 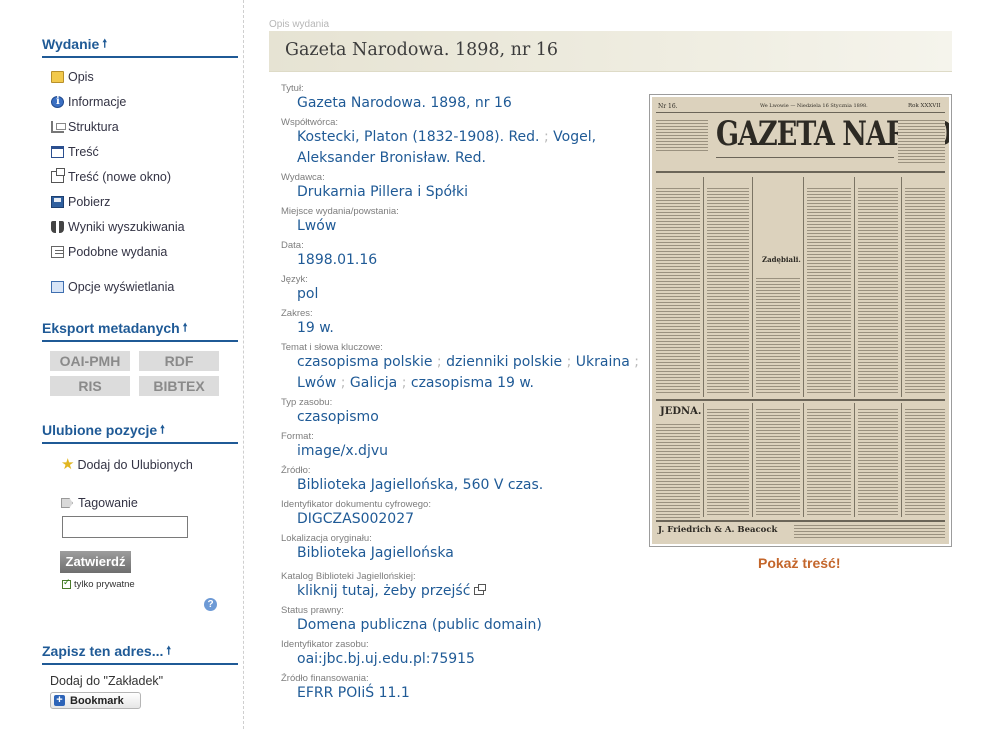 What do you see at coordinates (135, 465) in the screenshot?
I see `add-to-favorites-label: Dodaj do Ulubionych` at bounding box center [135, 465].